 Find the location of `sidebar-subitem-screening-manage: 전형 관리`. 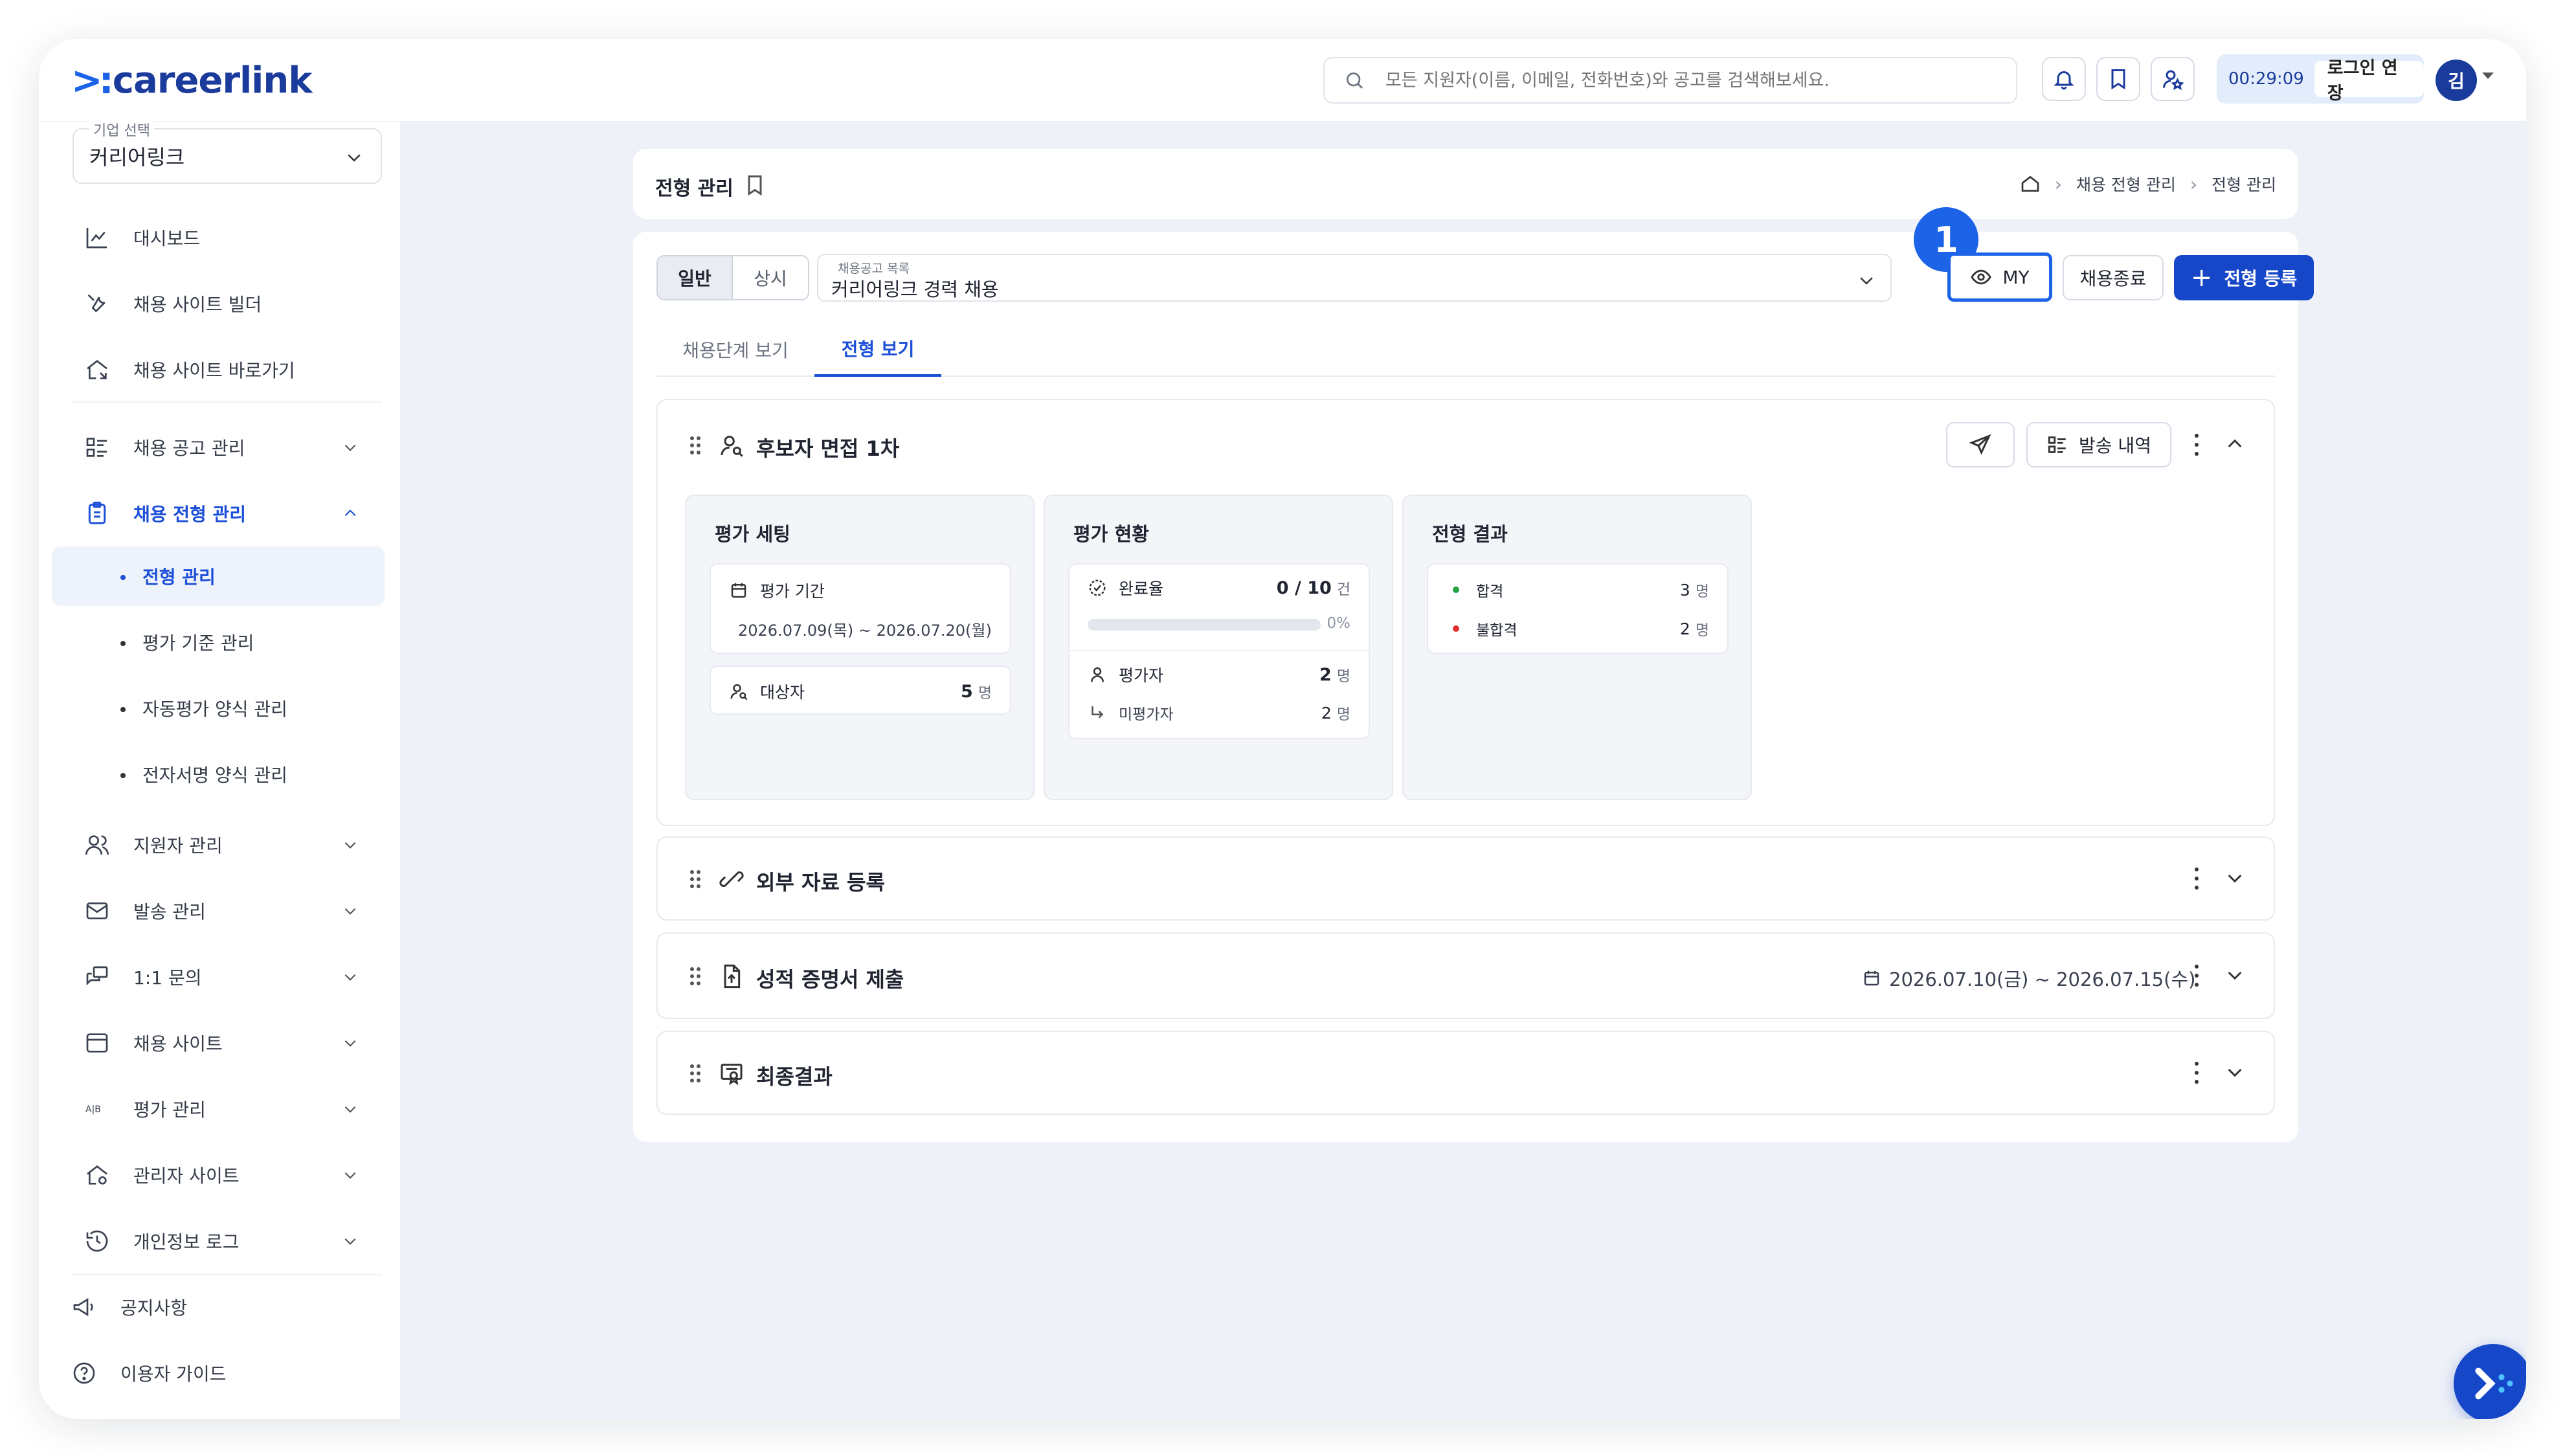

sidebar-subitem-screening-manage: 전형 관리 is located at coordinates (218, 576).